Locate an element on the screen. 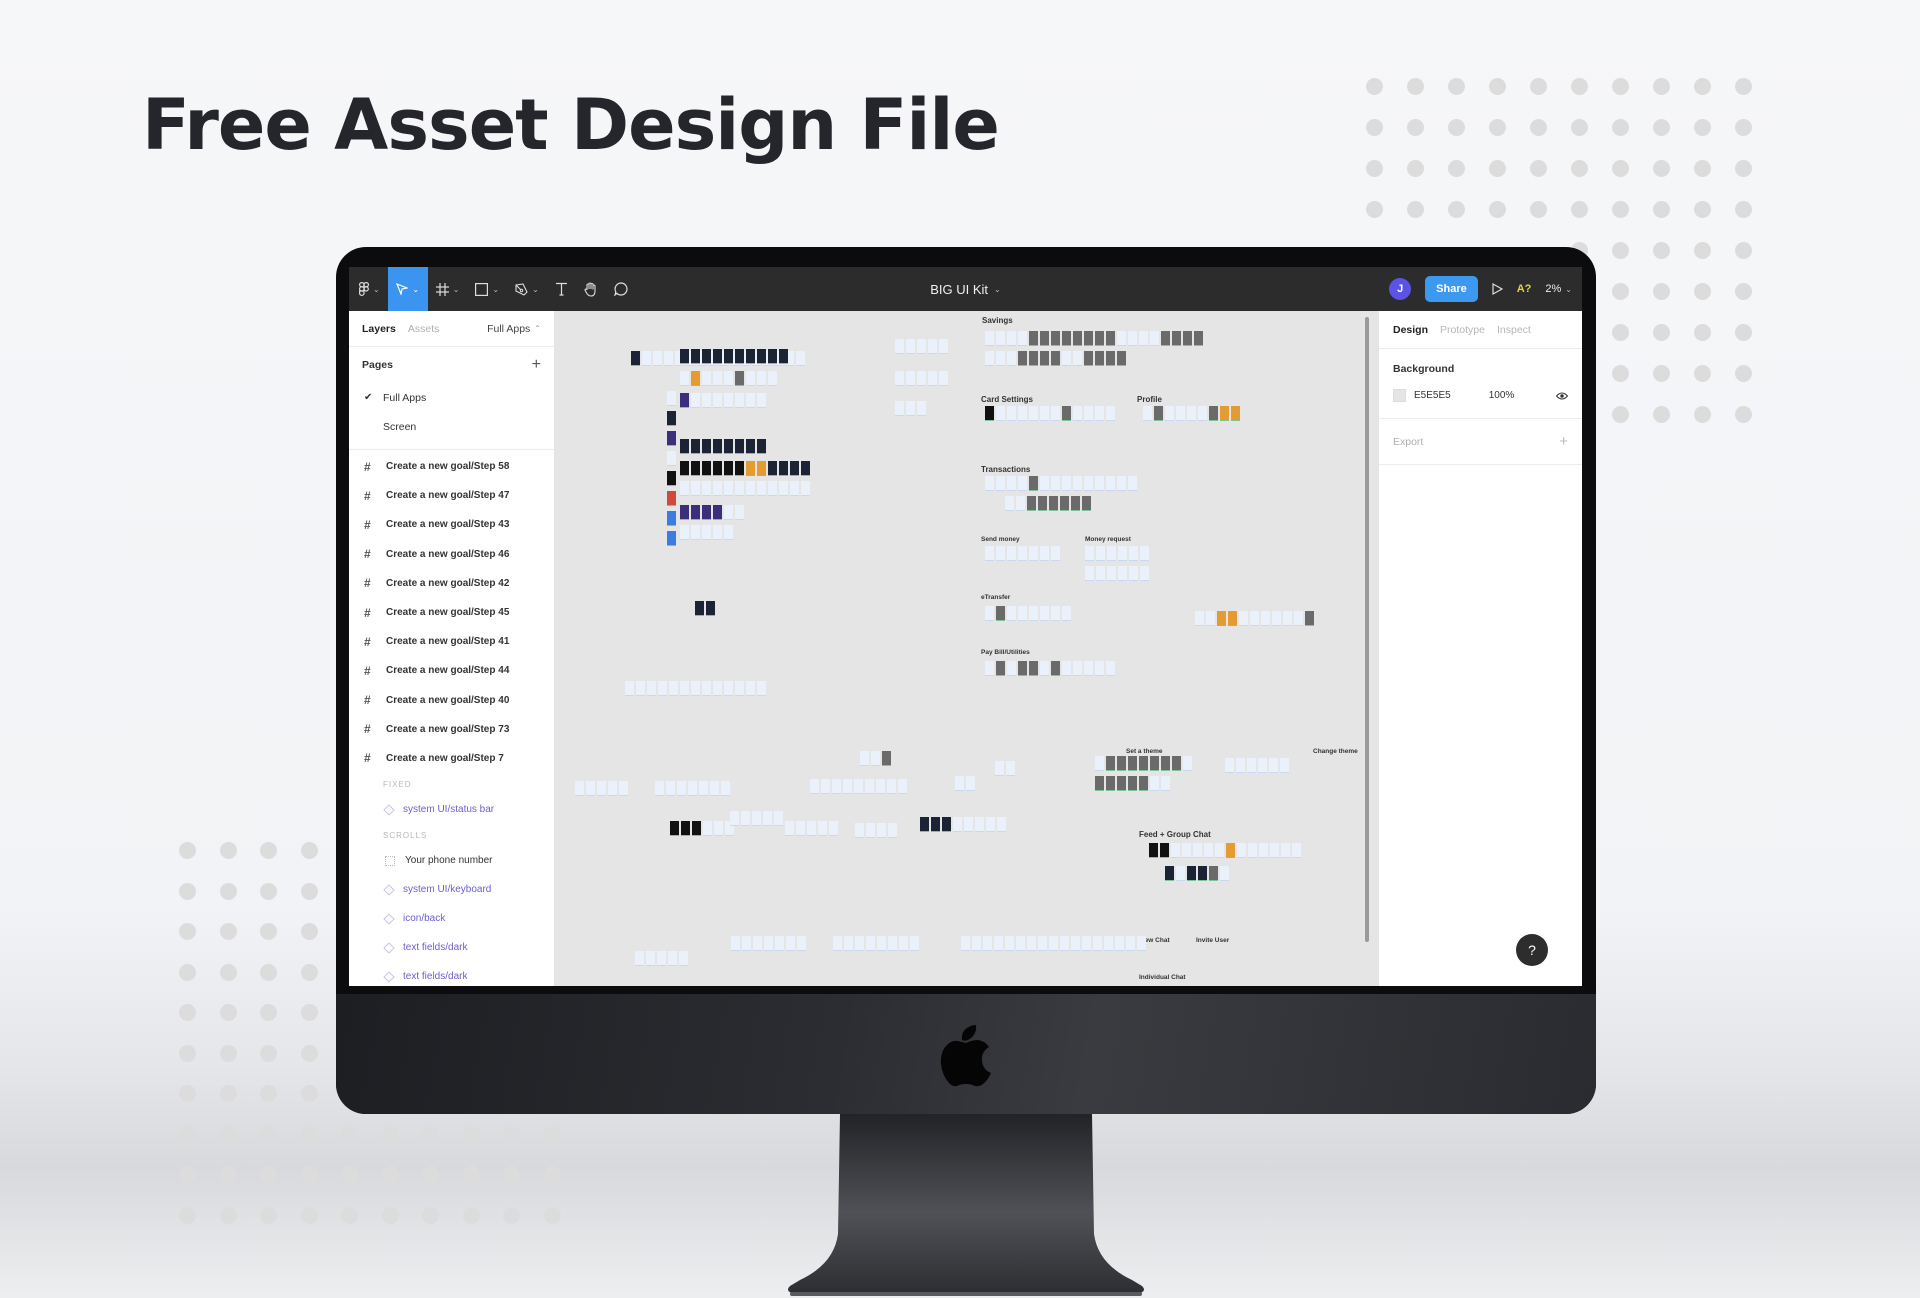  canvas-section-label: Send money is located at coordinates (1000, 539).